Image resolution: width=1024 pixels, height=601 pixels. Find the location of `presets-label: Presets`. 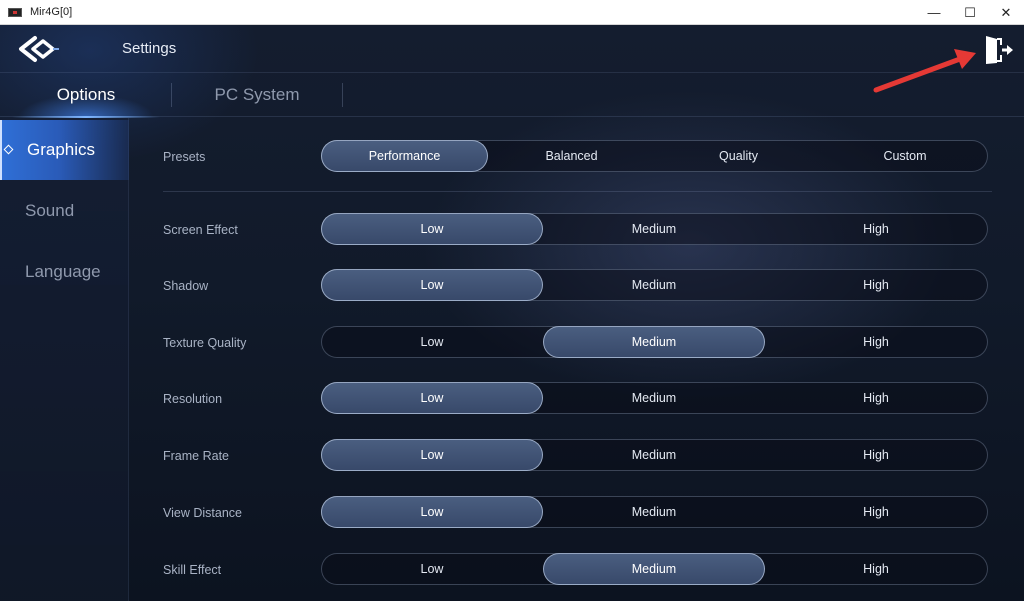

presets-label: Presets is located at coordinates (184, 157).